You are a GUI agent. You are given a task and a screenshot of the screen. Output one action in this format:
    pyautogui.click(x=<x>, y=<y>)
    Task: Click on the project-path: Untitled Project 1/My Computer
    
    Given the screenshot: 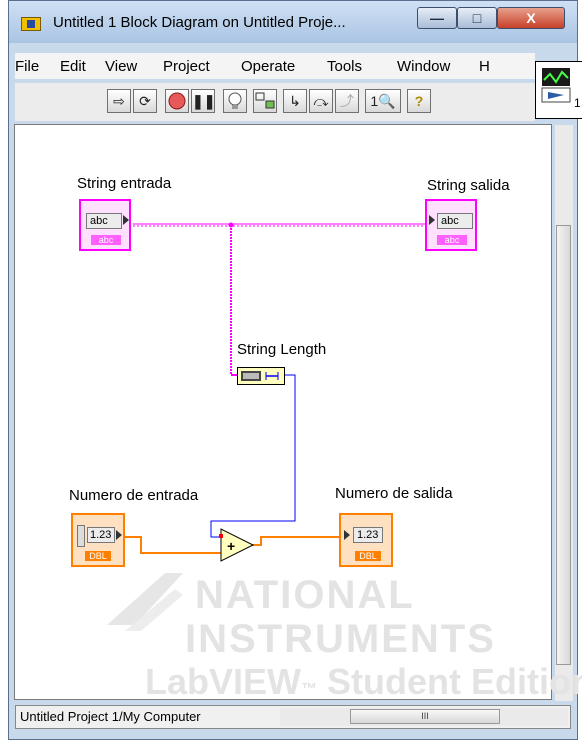 What is the action you would take?
    pyautogui.click(x=110, y=716)
    